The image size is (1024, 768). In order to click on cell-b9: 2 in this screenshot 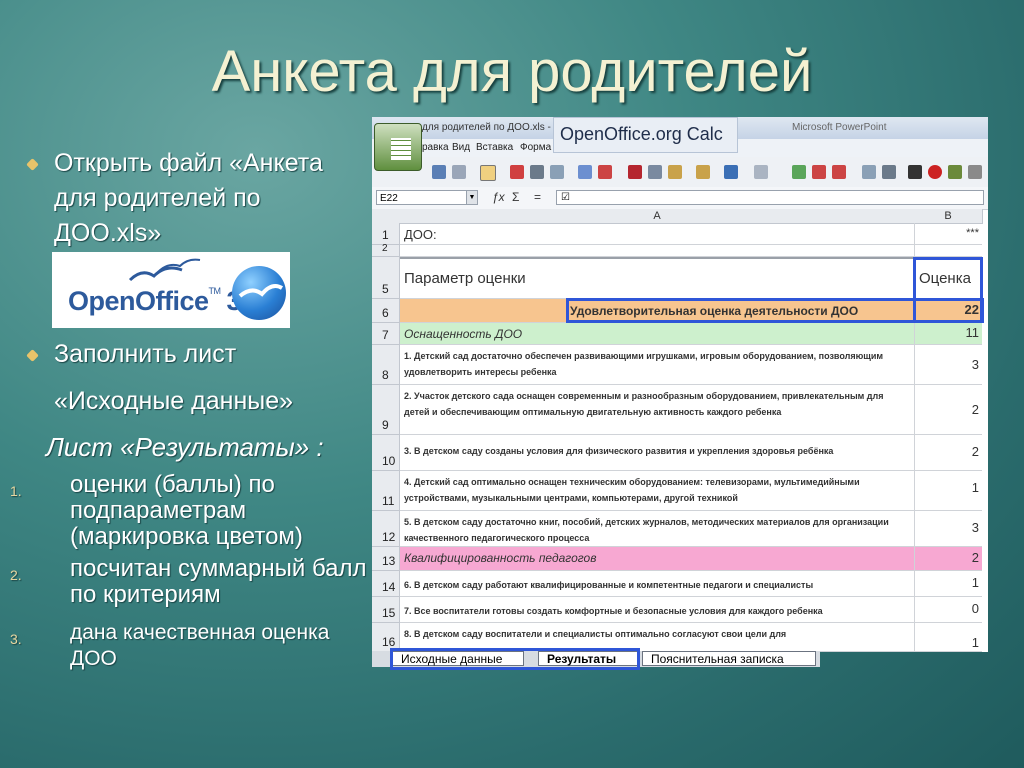, I will do `click(948, 410)`.